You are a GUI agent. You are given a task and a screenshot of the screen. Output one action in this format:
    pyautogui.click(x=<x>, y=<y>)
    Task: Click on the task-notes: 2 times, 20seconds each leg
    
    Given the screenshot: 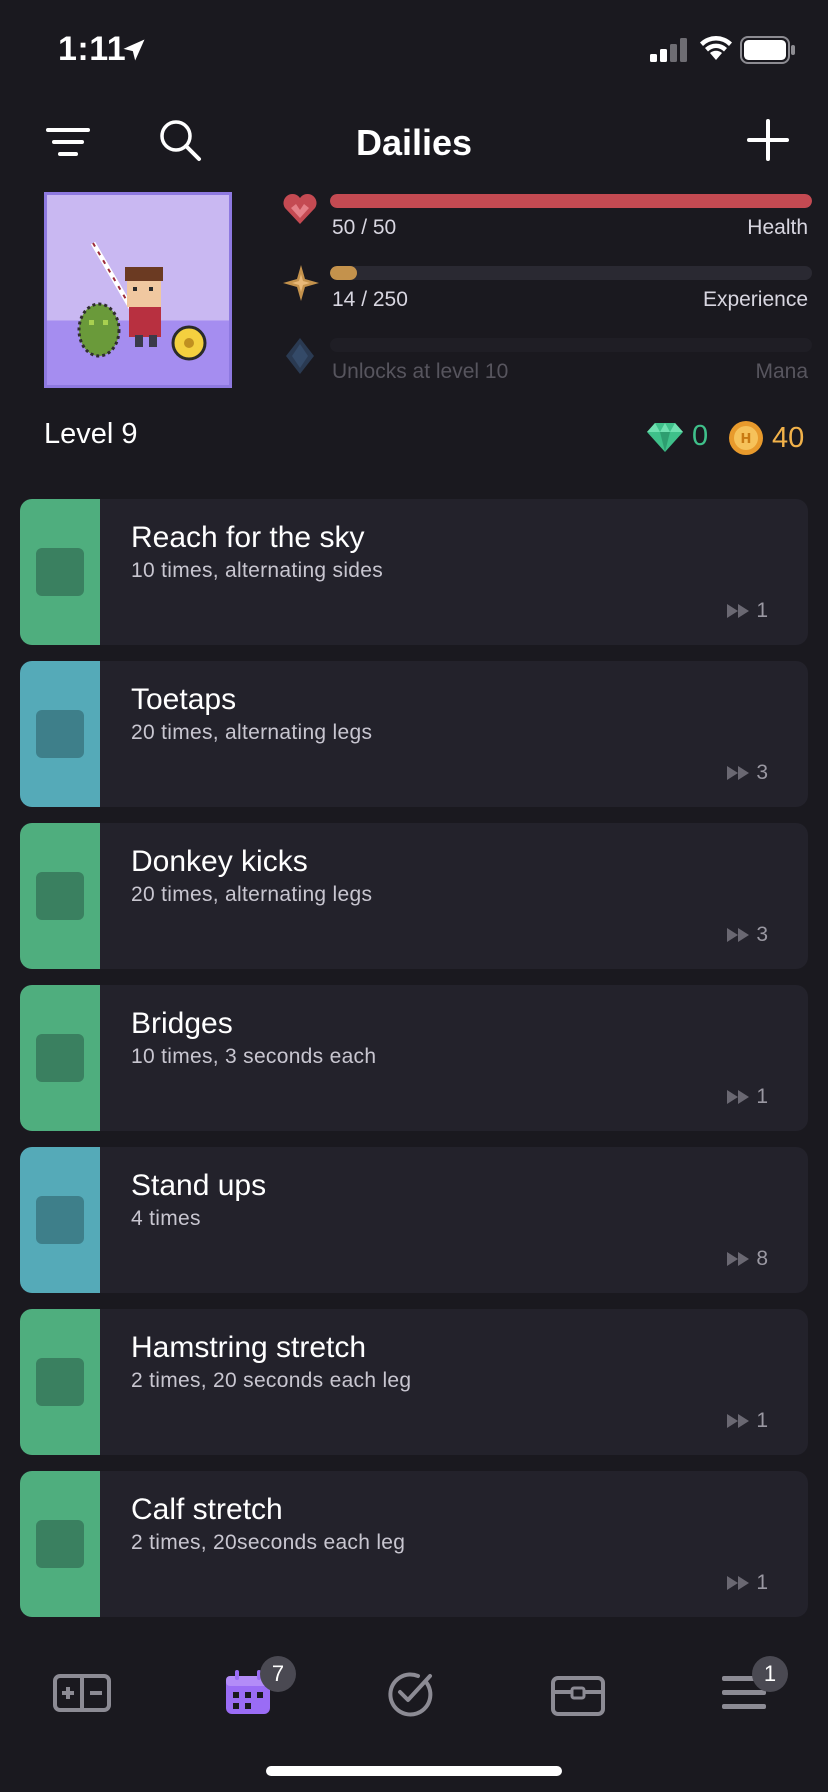 What is the action you would take?
    pyautogui.click(x=268, y=1542)
    